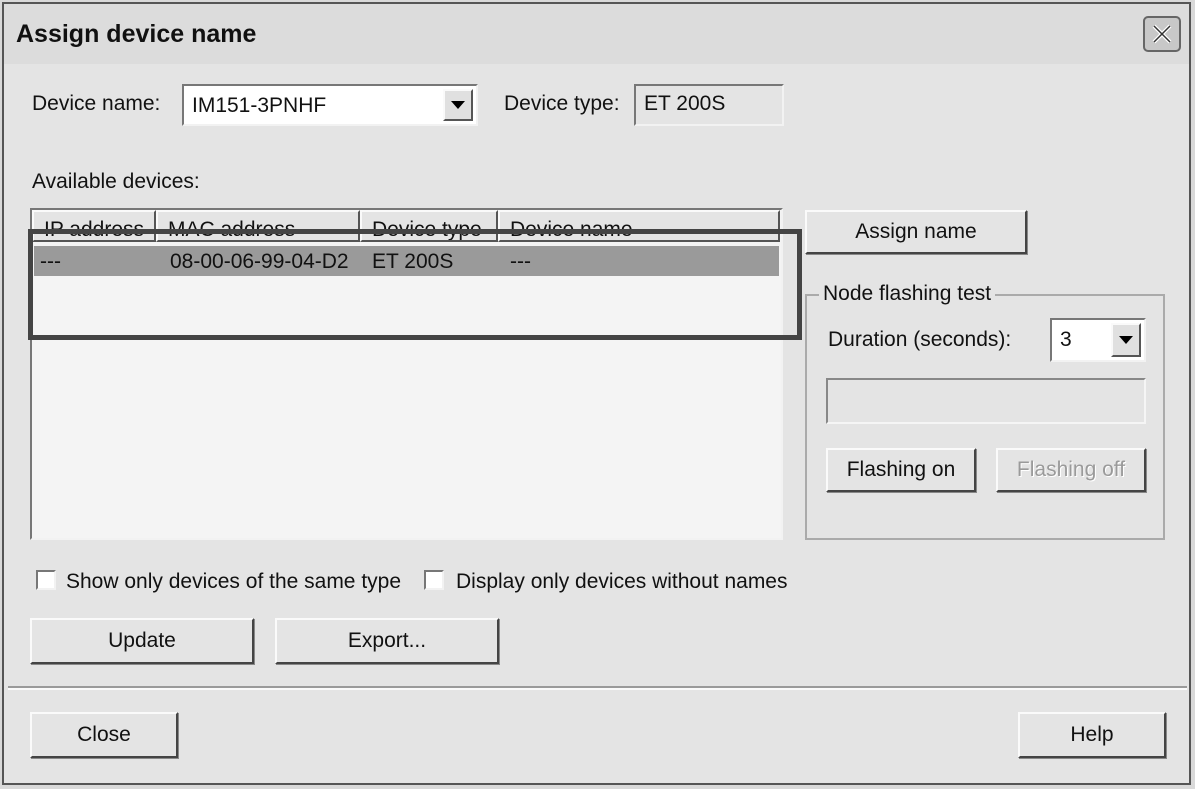  I want to click on close-button: Close, so click(104, 735).